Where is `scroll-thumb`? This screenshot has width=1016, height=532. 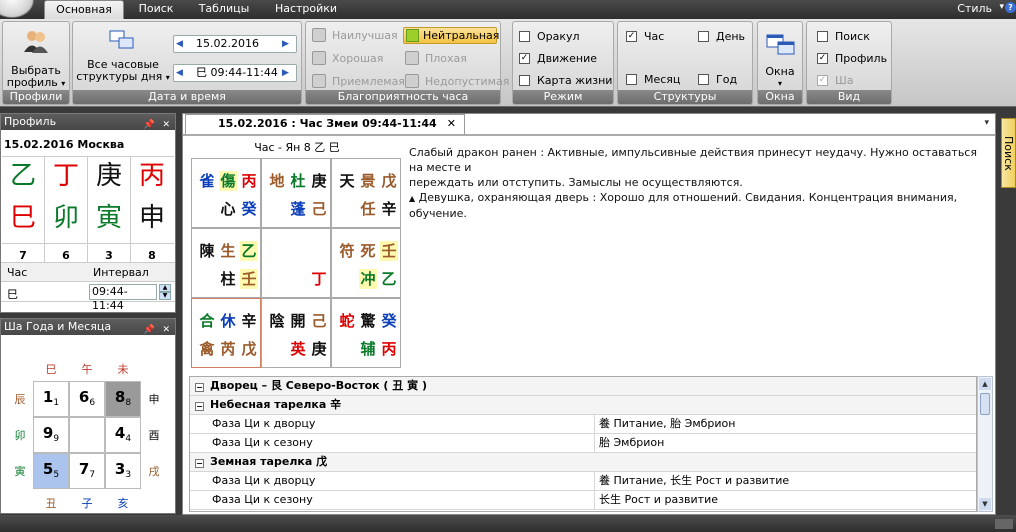 scroll-thumb is located at coordinates (985, 404).